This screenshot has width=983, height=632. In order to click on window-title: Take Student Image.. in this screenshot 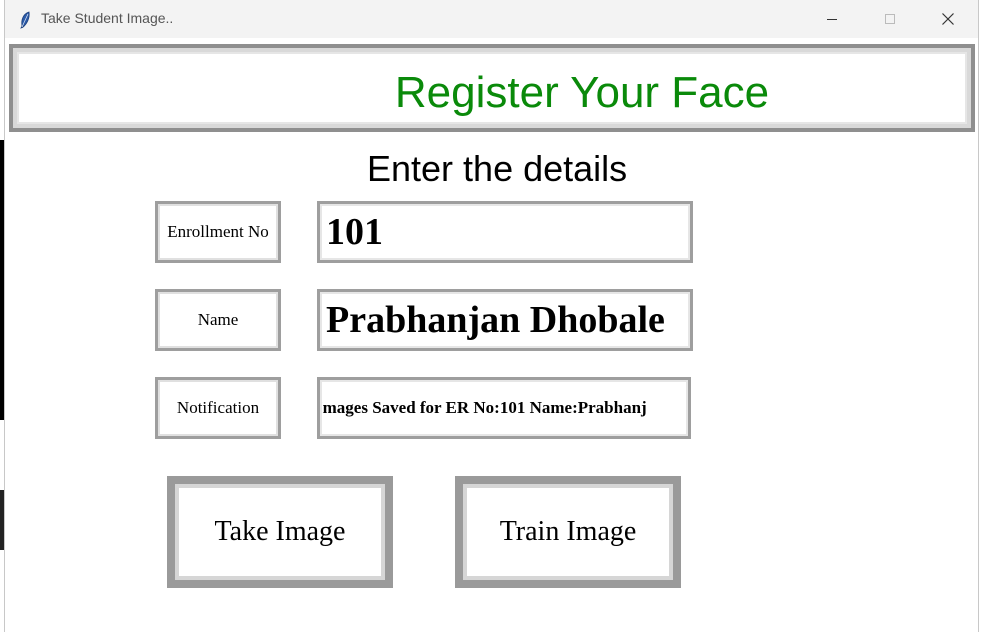, I will do `click(107, 18)`.